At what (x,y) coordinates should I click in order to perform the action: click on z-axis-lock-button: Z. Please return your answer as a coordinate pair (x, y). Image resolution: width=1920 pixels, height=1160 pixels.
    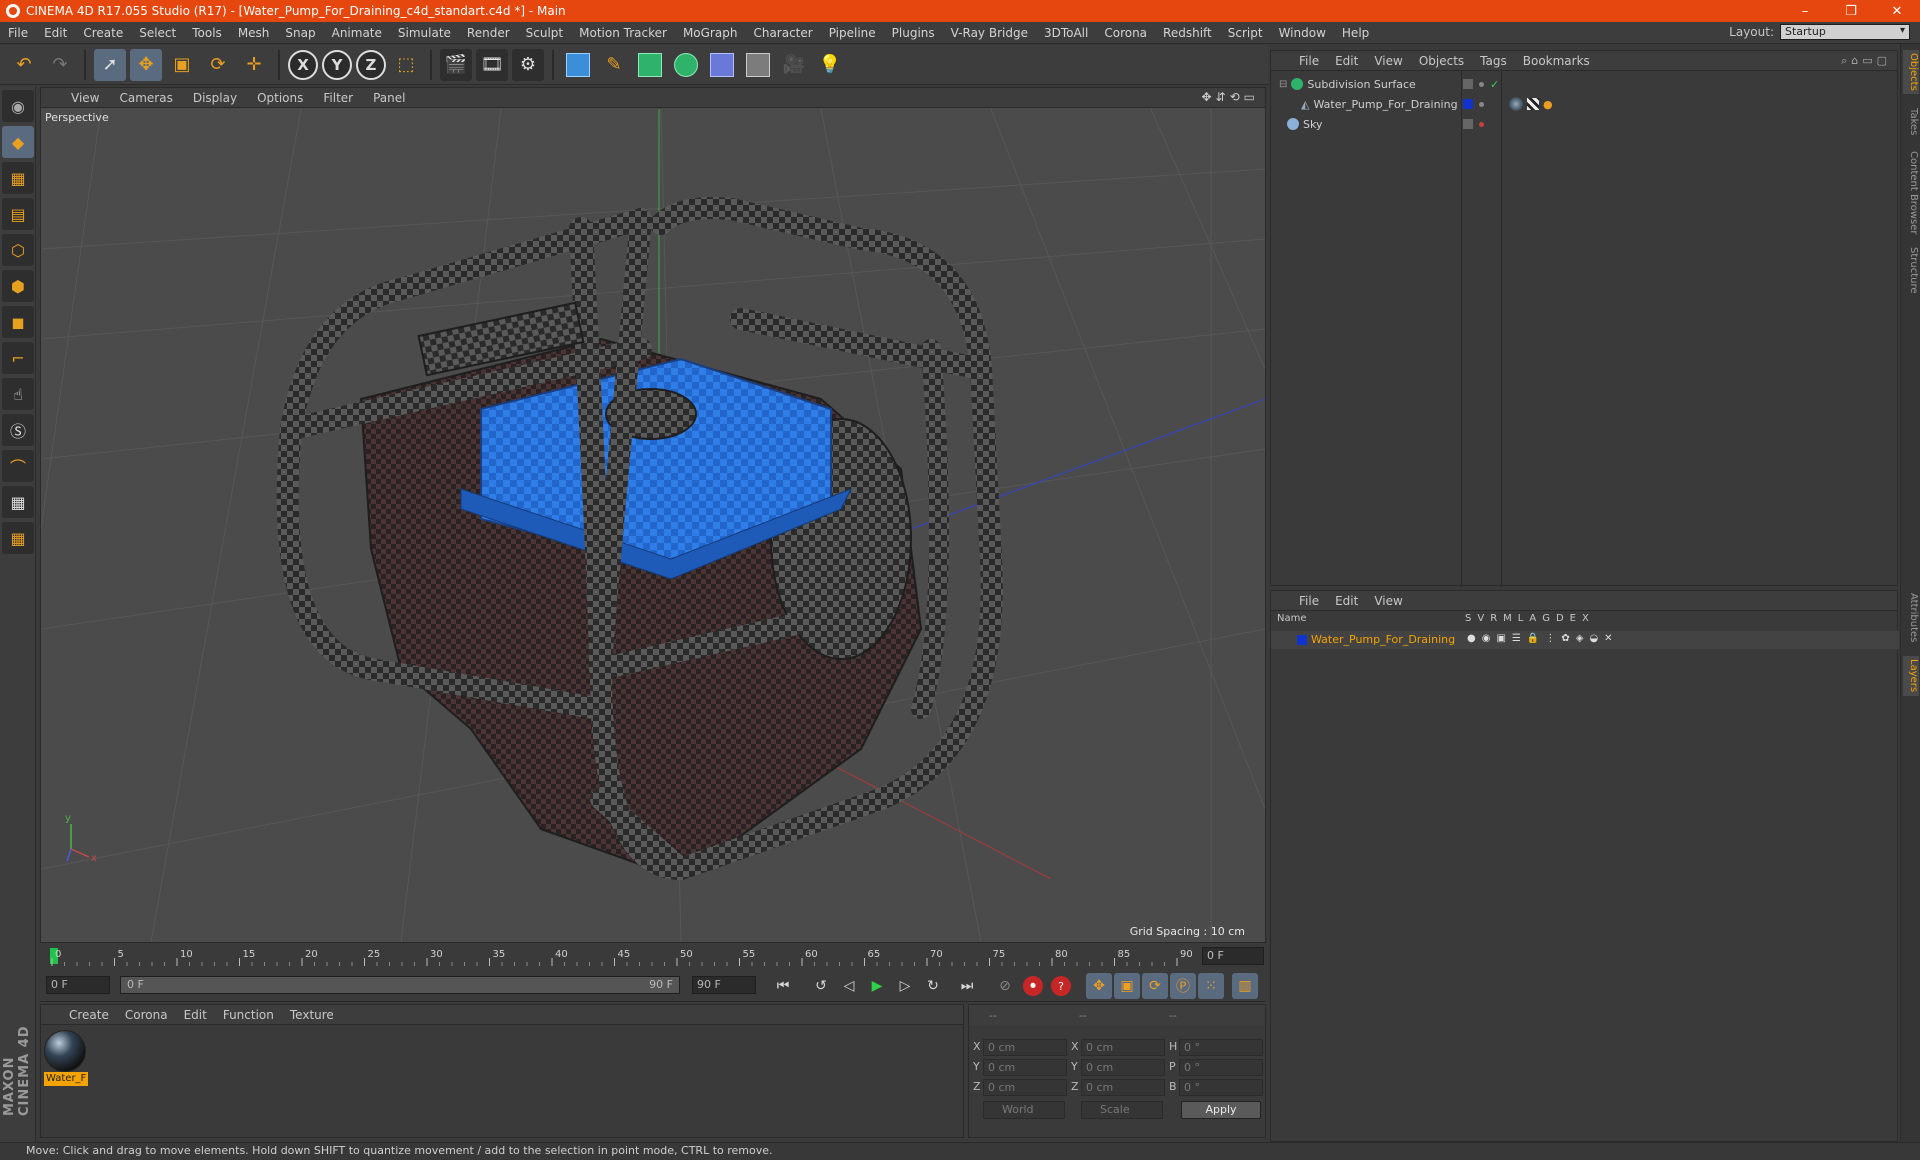
    Looking at the image, I should click on (371, 64).